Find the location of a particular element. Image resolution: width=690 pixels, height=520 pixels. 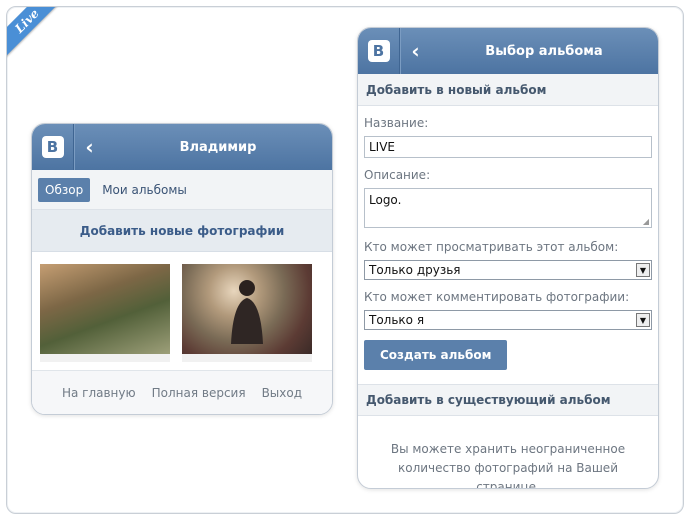

header-bar: В ‹ Выбор альбома is located at coordinates (508, 51).